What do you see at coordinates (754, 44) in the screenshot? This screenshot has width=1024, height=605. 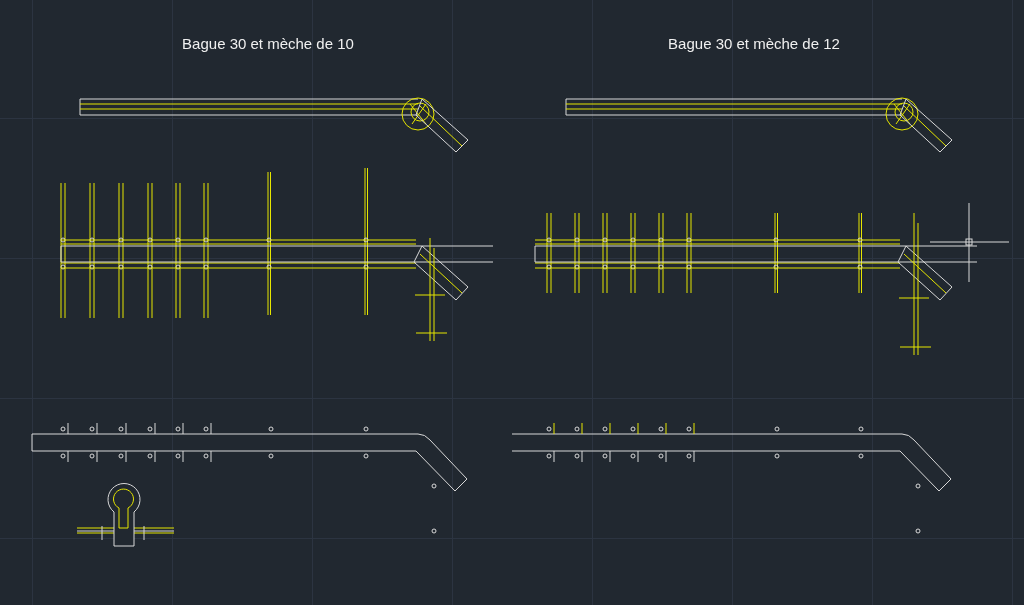 I see `drawing-title: Bague 30 et mèche de 12` at bounding box center [754, 44].